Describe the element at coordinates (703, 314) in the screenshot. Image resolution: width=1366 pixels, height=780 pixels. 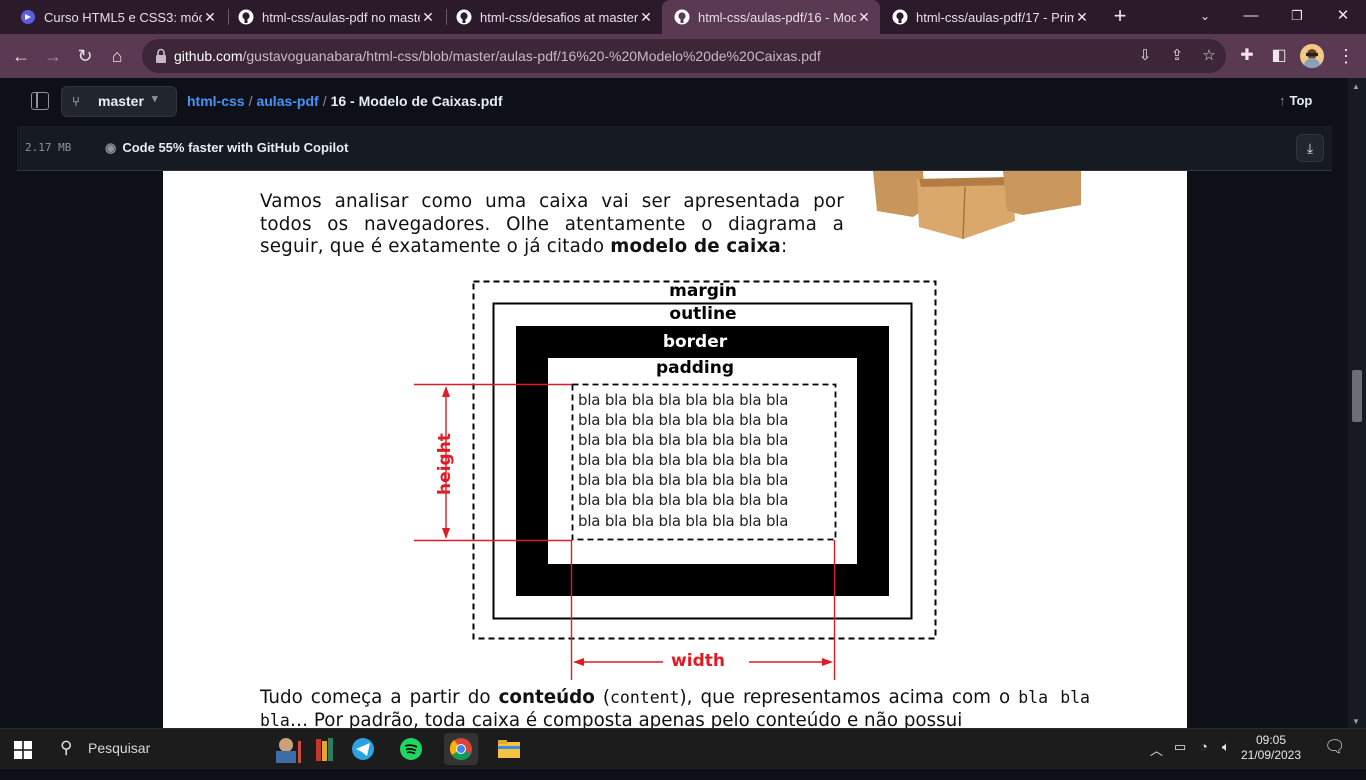
I see `outline-label: outline` at that location.